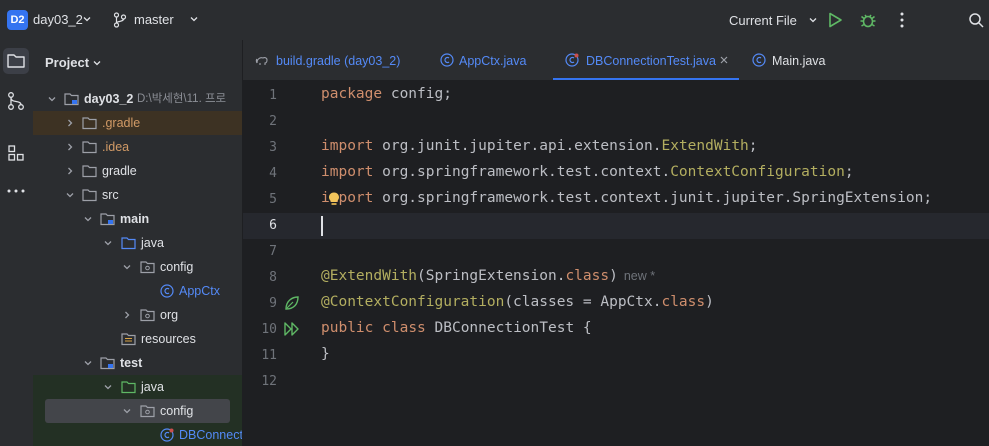 The image size is (989, 446). I want to click on more-vertical-icon, so click(902, 20).